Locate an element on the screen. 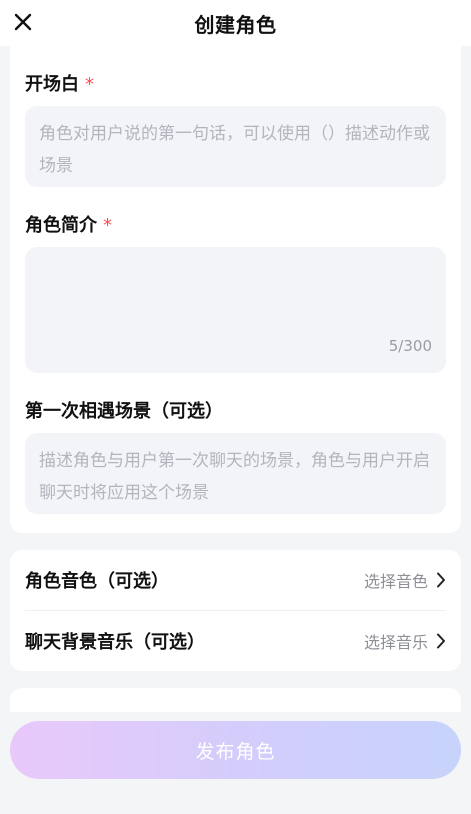 This screenshot has height=814, width=471. voice-option-action: 选择音色 is located at coordinates (405, 580).